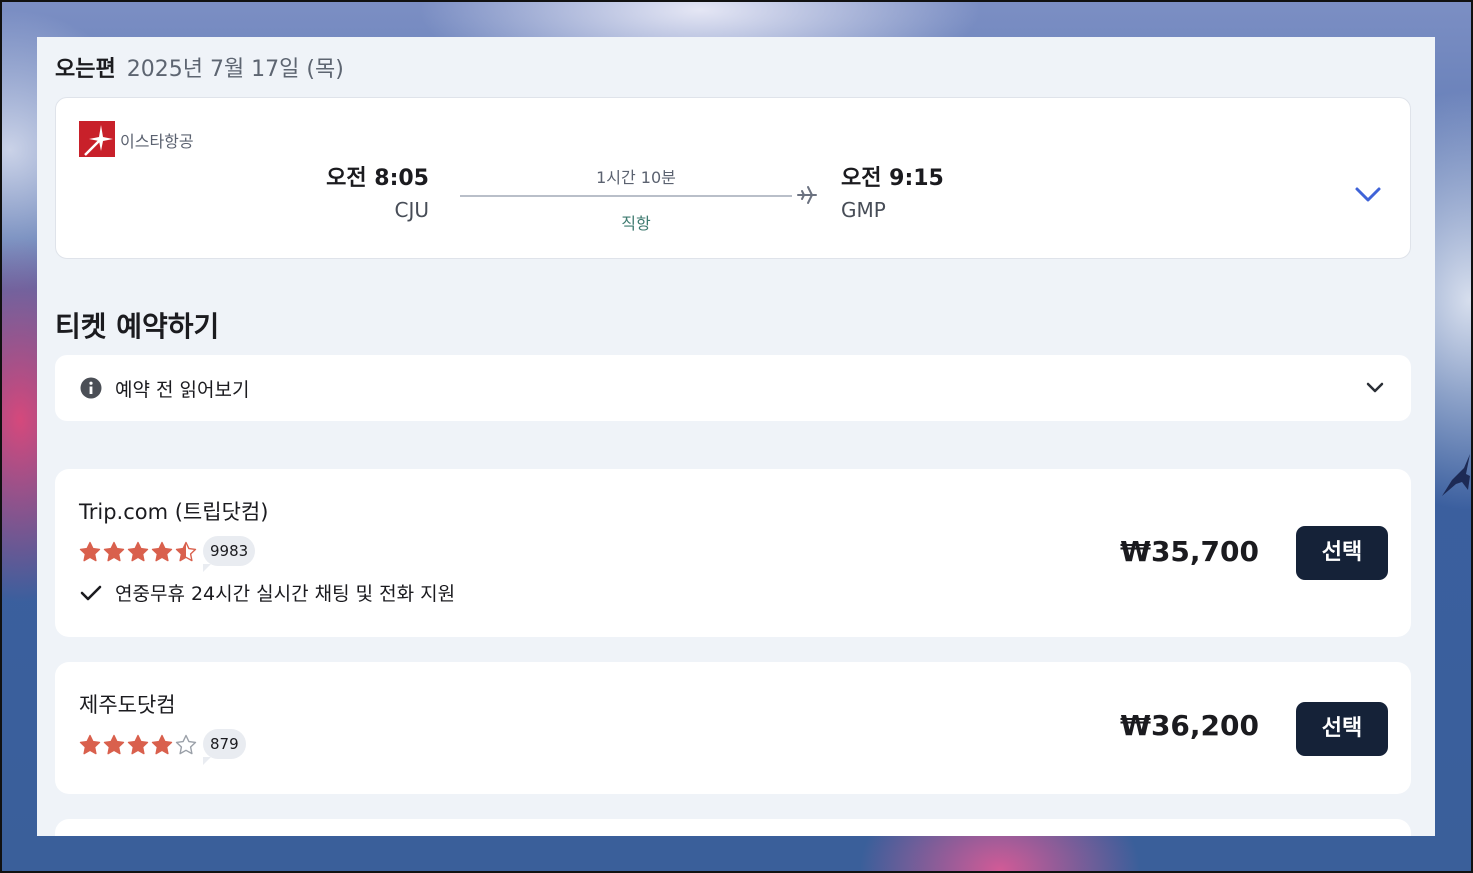 This screenshot has height=873, width=1473. What do you see at coordinates (626, 196) in the screenshot?
I see `route-line` at bounding box center [626, 196].